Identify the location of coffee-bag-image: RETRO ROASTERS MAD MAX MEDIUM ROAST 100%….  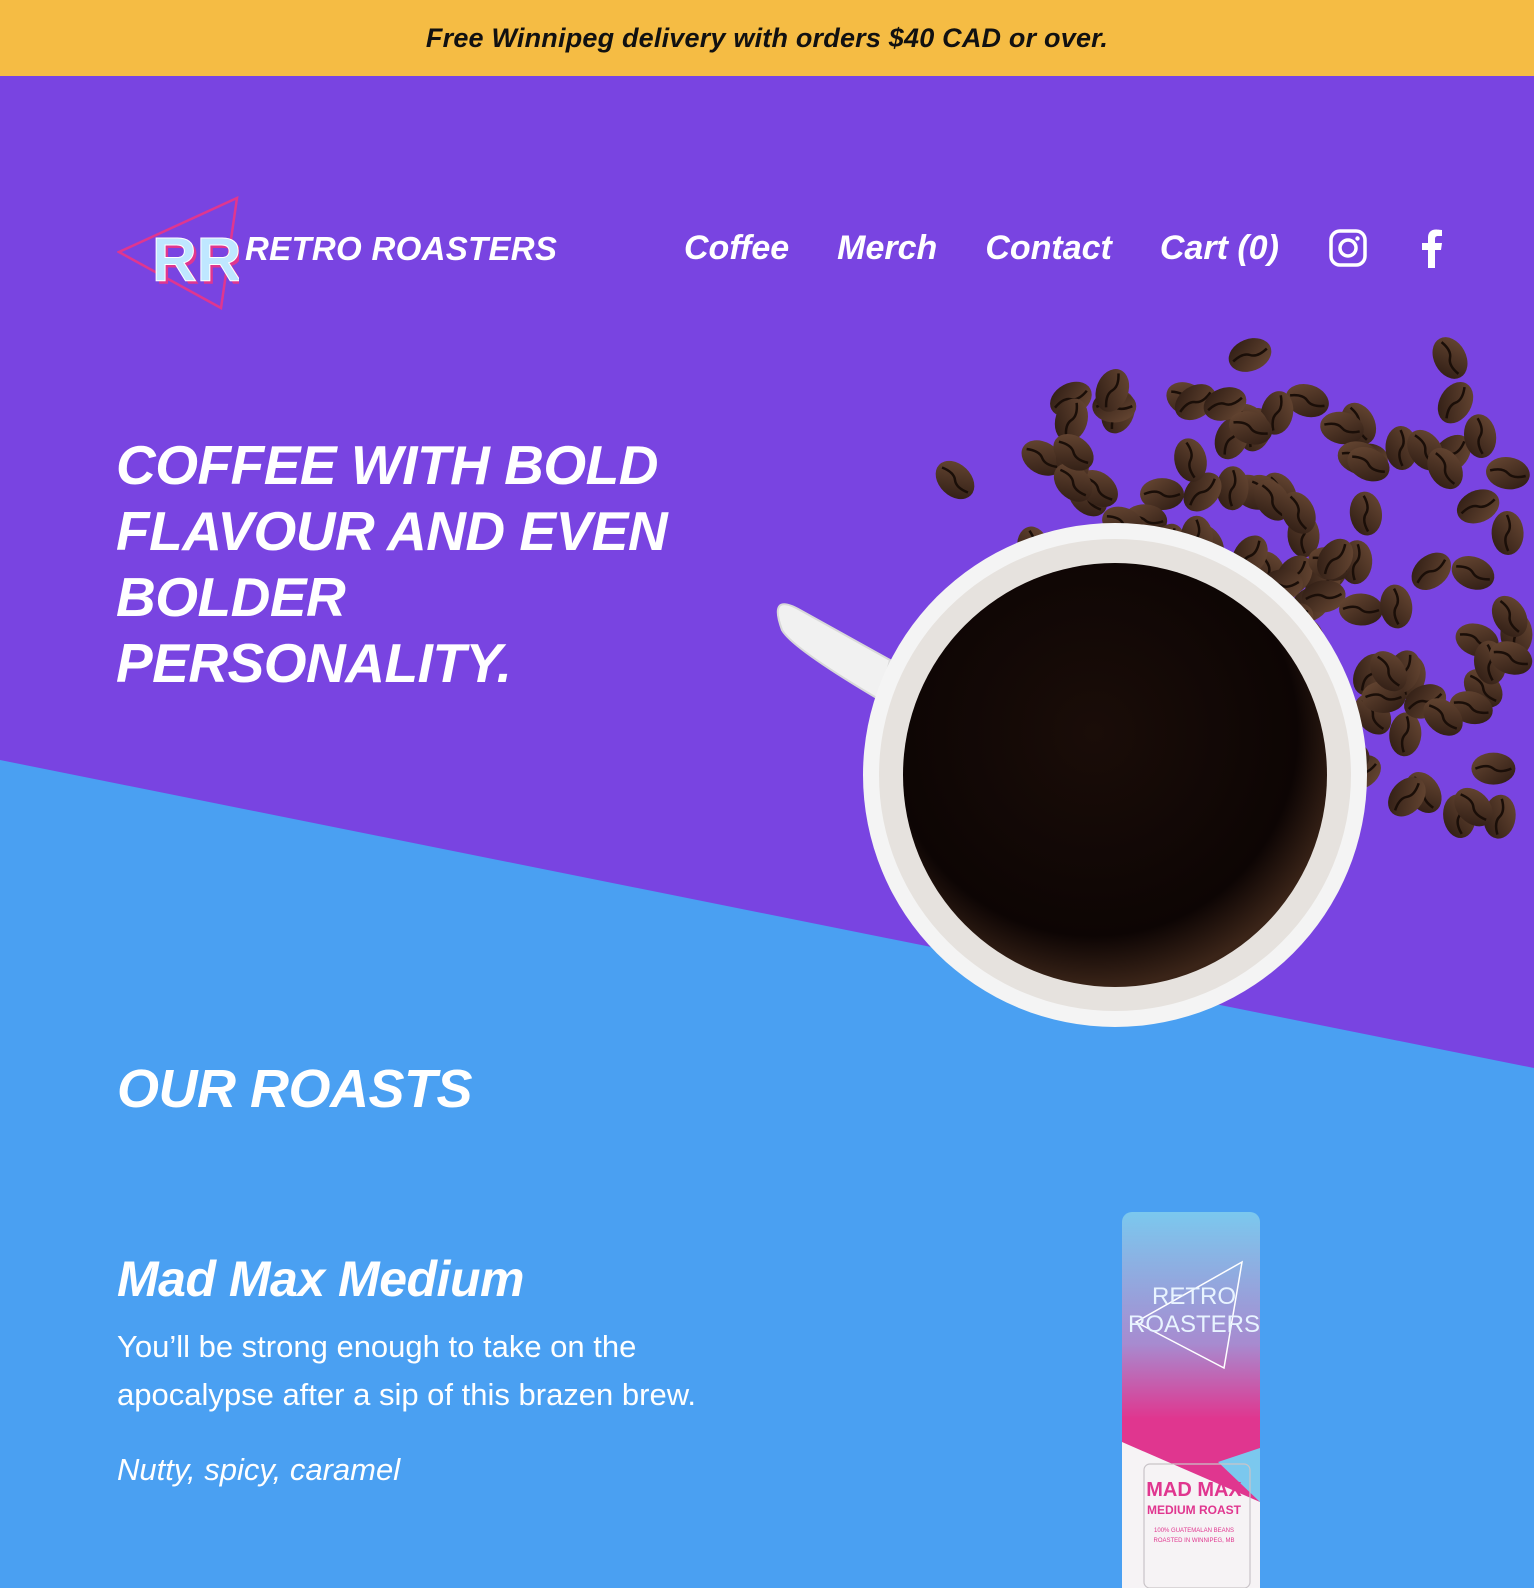
(1191, 1400).